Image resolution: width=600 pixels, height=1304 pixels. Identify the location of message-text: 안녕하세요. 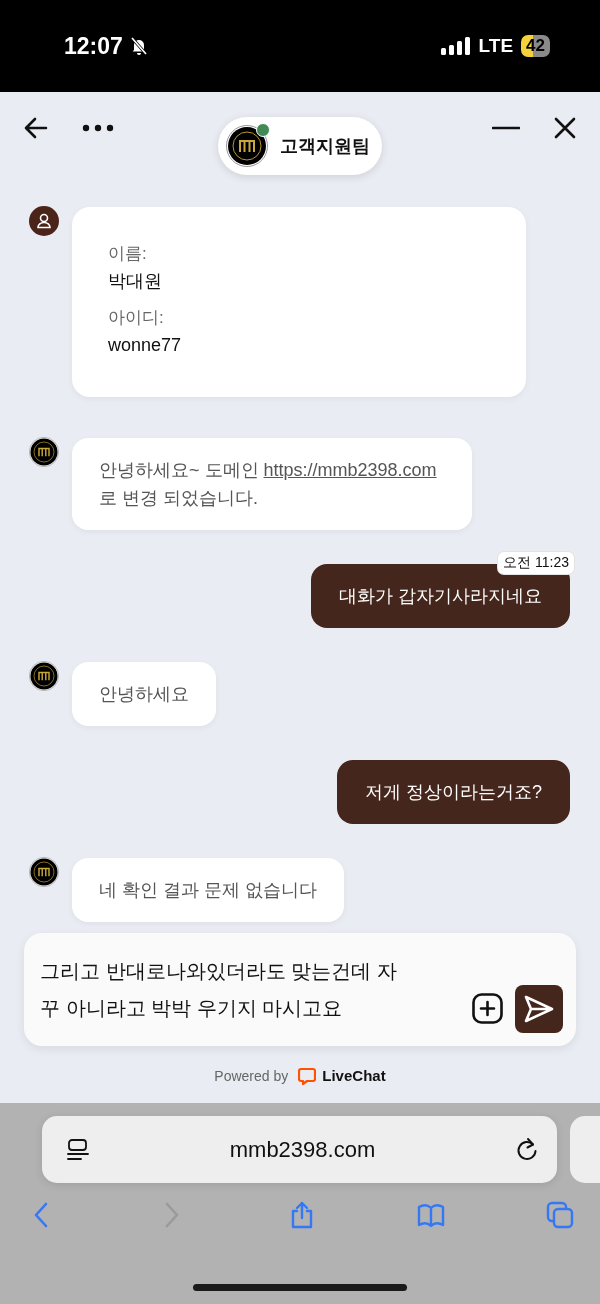
(144, 694).